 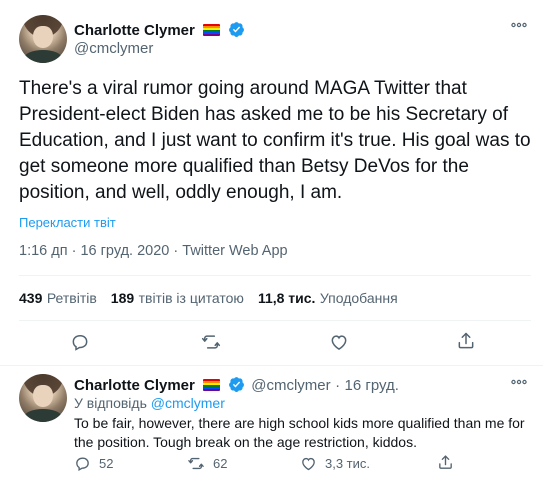 I want to click on like-icon, so click(x=308, y=463).